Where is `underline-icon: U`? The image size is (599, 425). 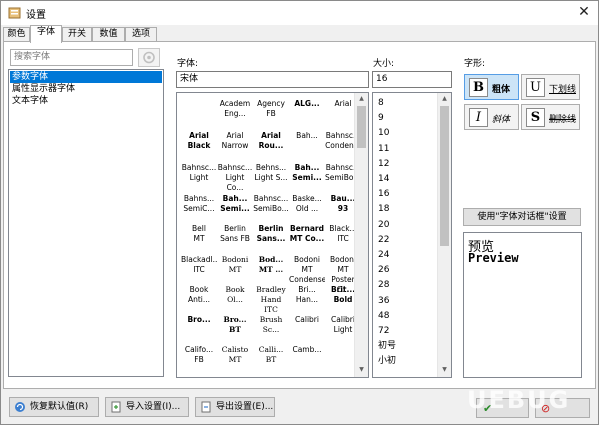 underline-icon: U is located at coordinates (535, 87).